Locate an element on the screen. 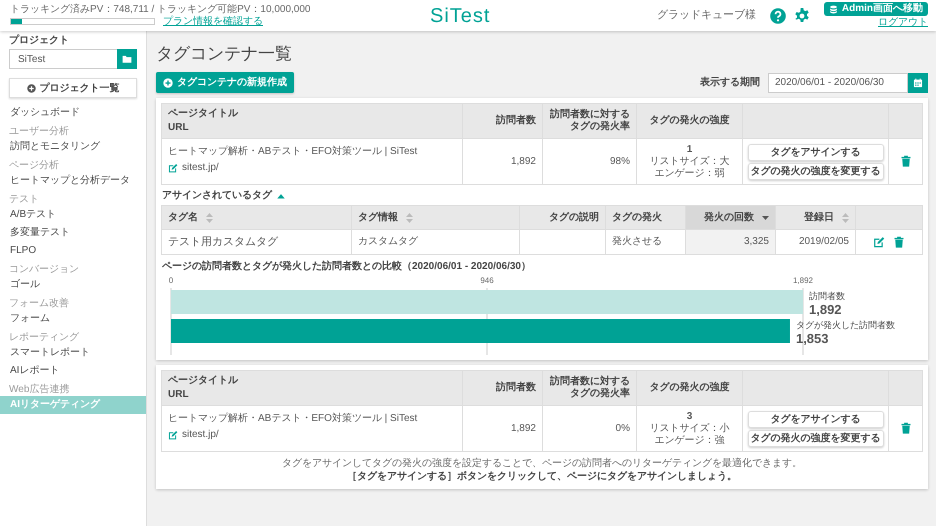  project-field: SiTest is located at coordinates (63, 59).